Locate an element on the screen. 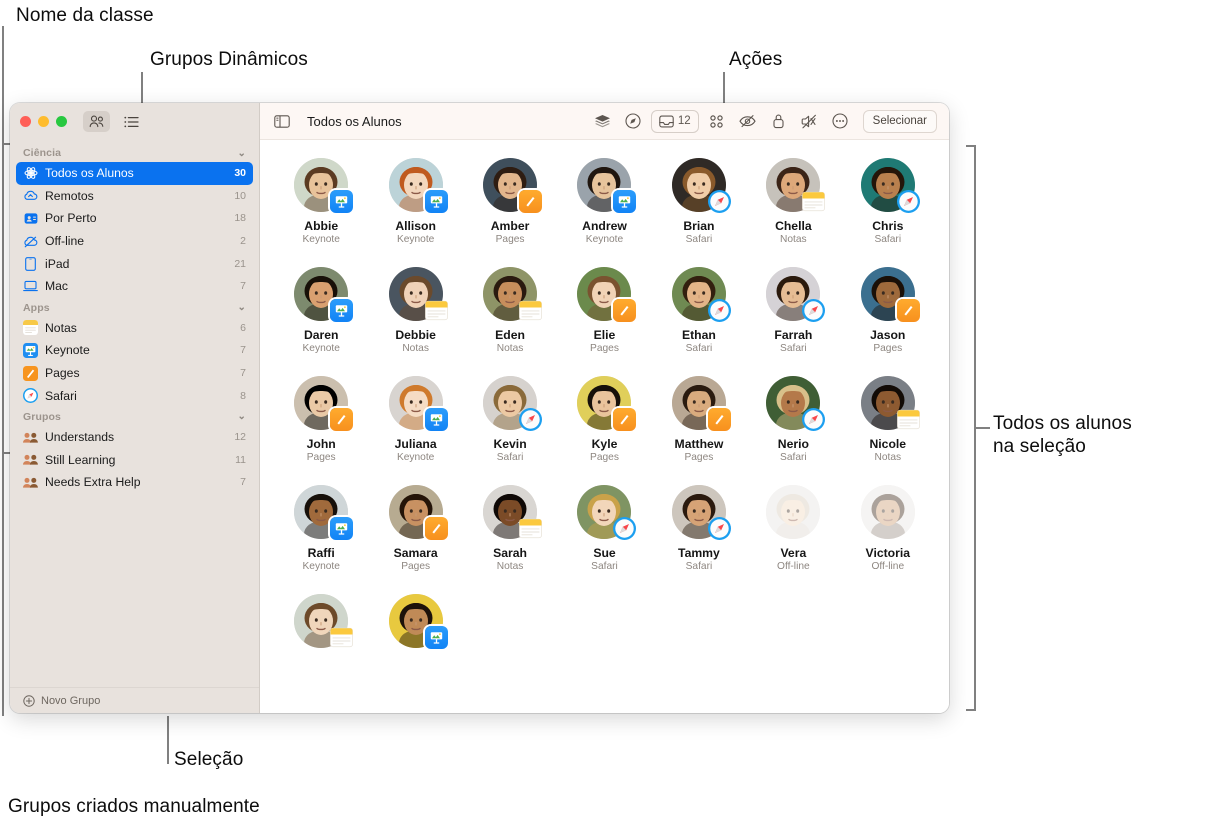 This screenshot has width=1221, height=830. student-card: Andrew Keynote is located at coordinates (604, 201).